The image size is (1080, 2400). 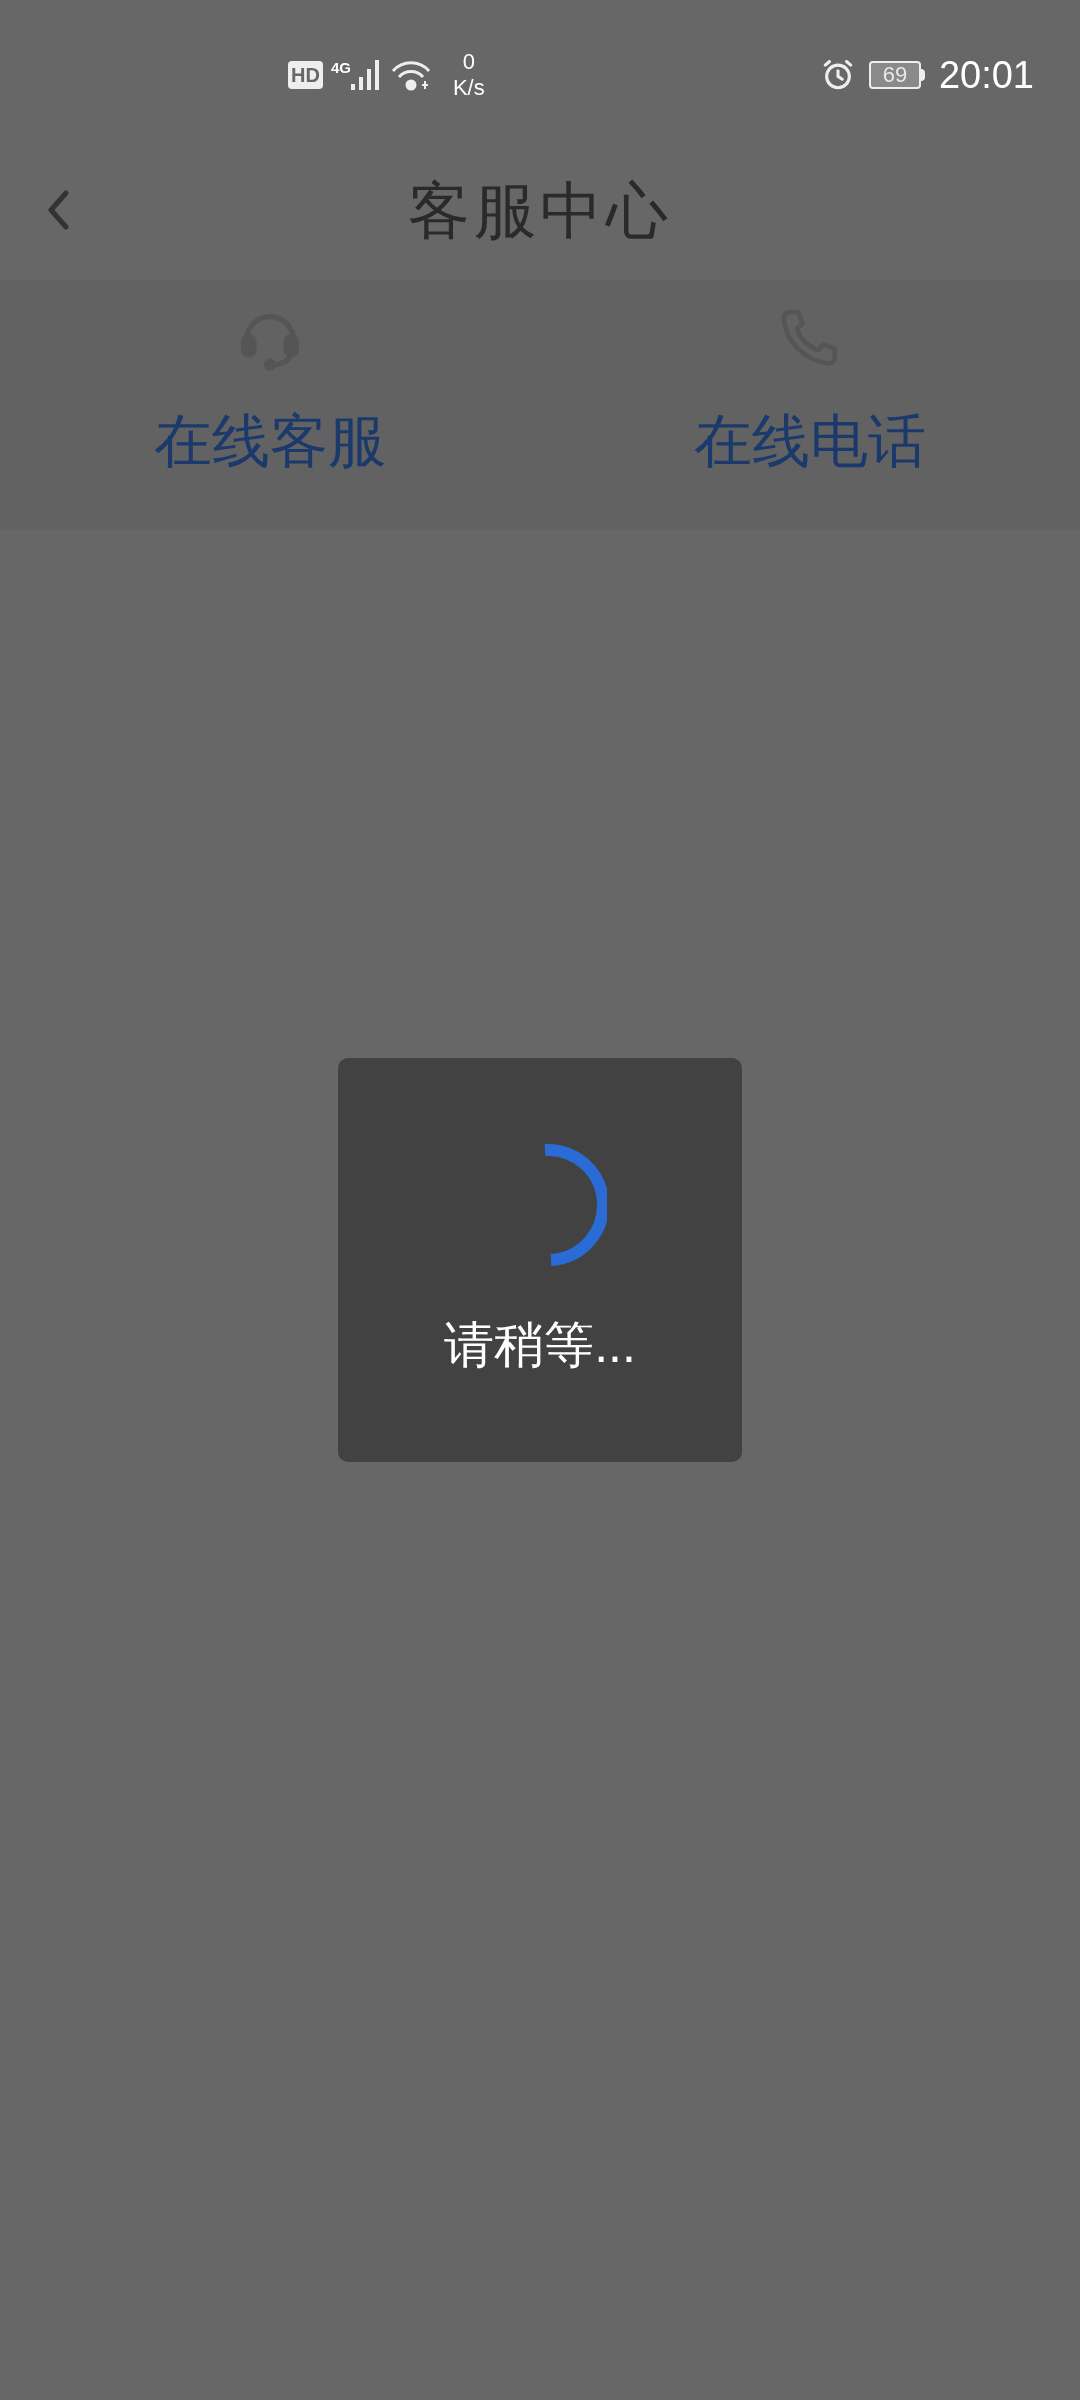 I want to click on back-icon, so click(x=58, y=210).